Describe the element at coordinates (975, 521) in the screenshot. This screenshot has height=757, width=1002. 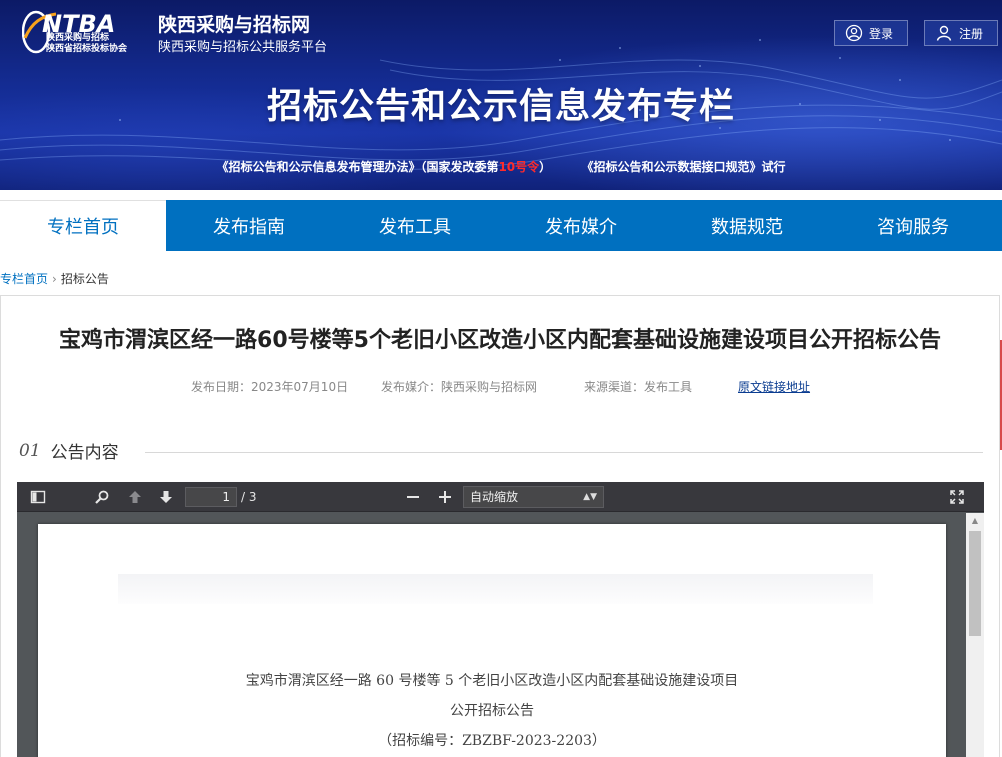
I see `scroll-up-icon: ▲` at that location.